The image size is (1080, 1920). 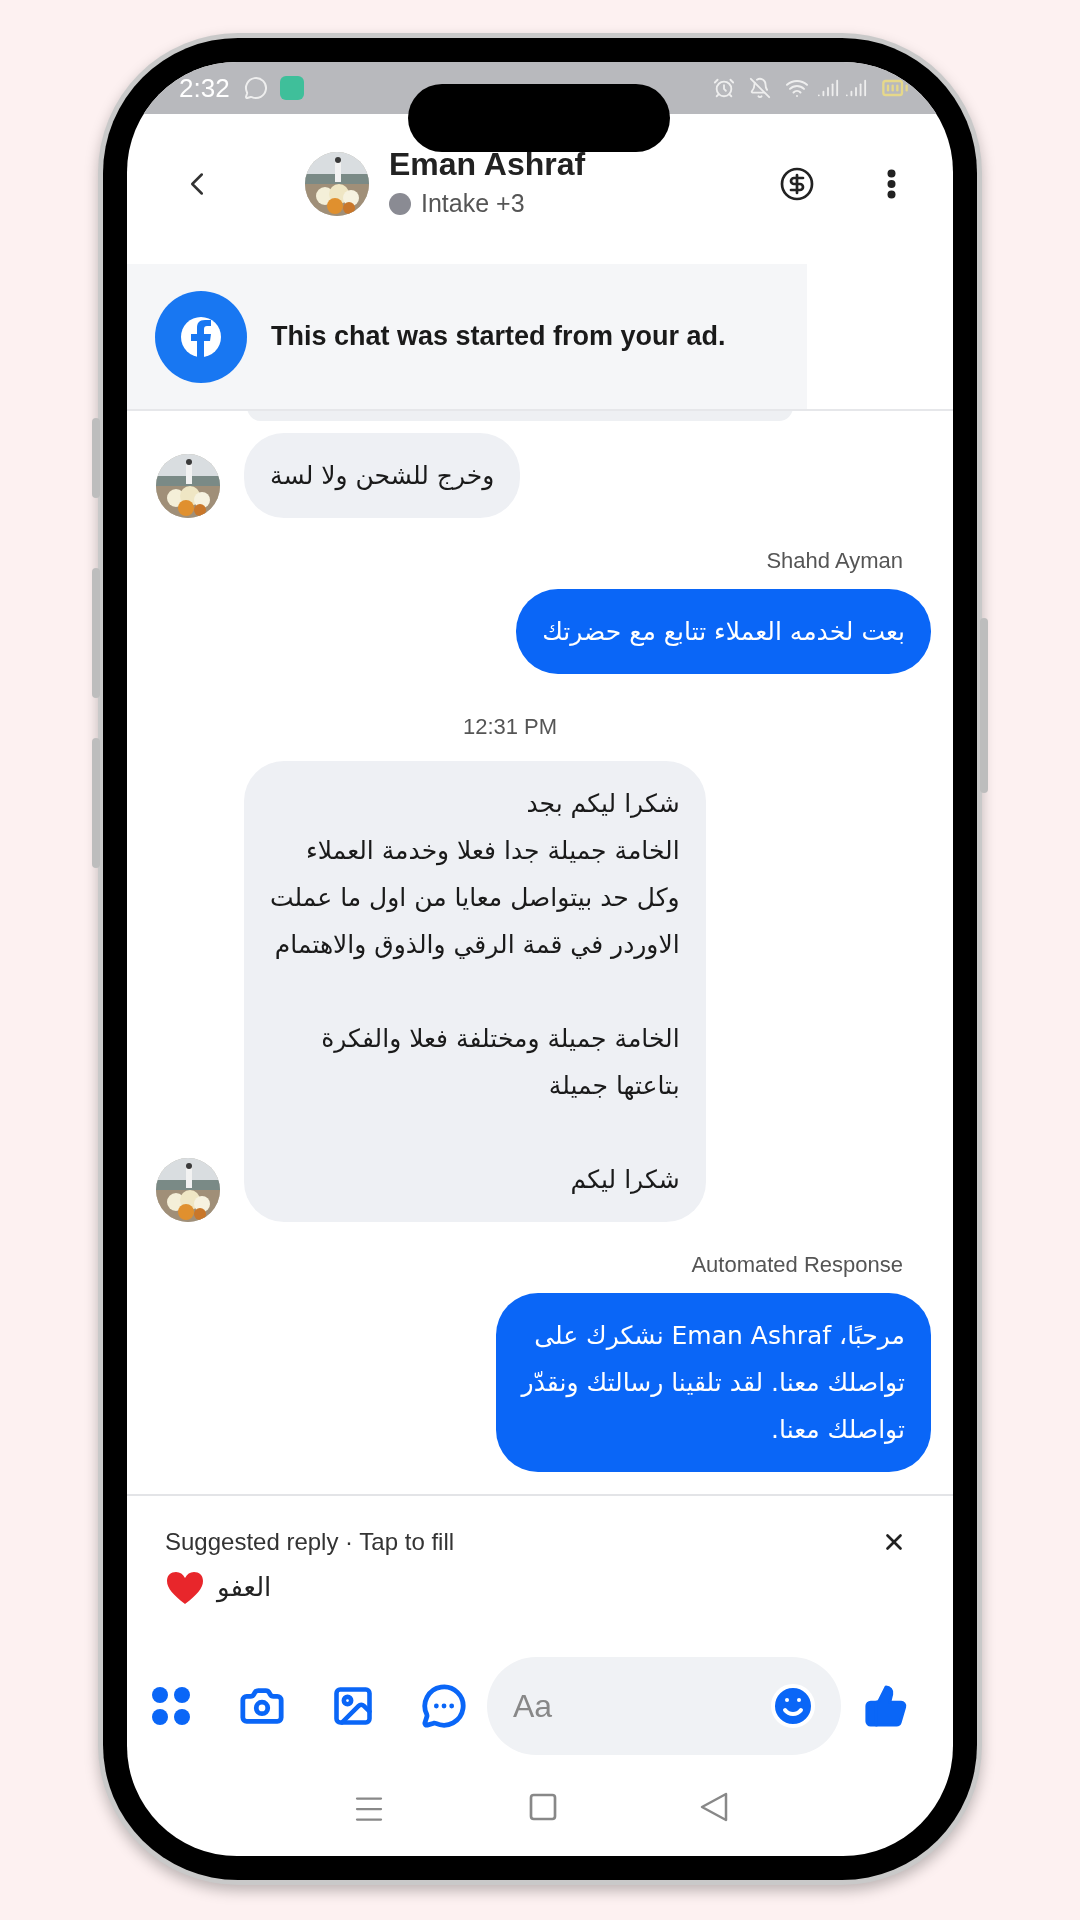 I want to click on home-icon, so click(x=543, y=1807).